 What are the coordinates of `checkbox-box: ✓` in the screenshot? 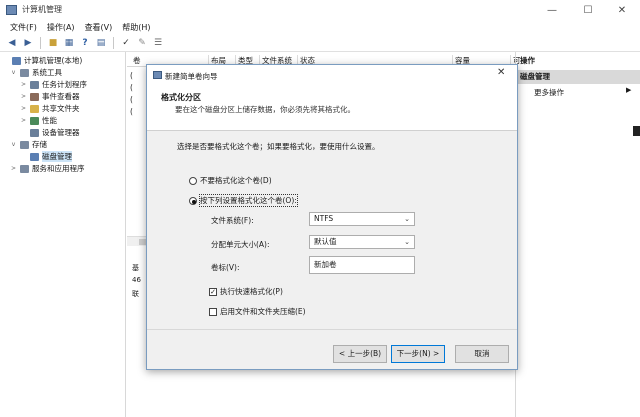 It's located at (213, 291).